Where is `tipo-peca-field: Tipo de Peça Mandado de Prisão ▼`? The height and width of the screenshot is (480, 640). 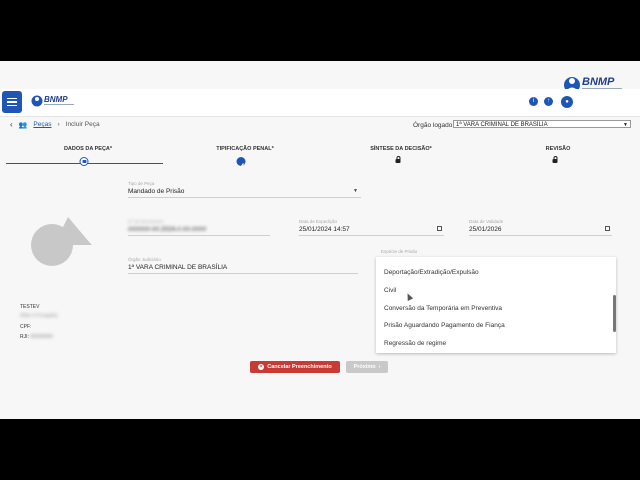
tipo-peca-field: Tipo de Peça Mandado de Prisão ▼ is located at coordinates (244, 189).